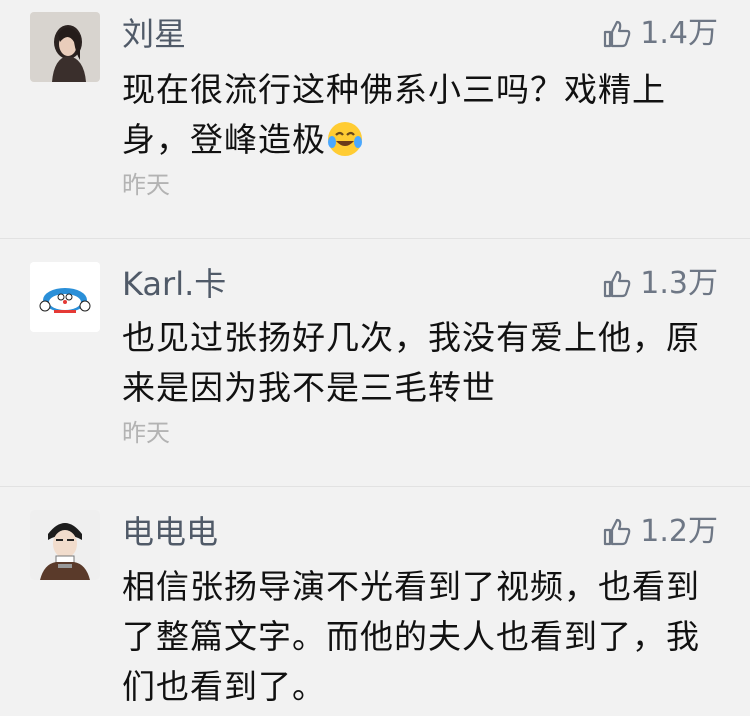 Image resolution: width=750 pixels, height=716 pixels. I want to click on like-count: 1.4万, so click(679, 33).